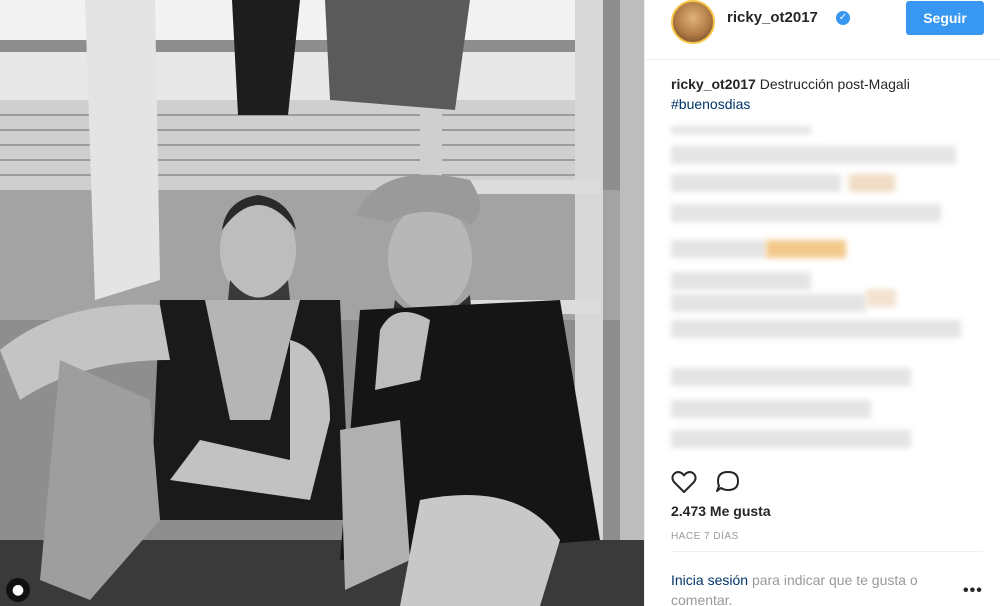 The image size is (1000, 606). Describe the element at coordinates (973, 591) in the screenshot. I see `more-options-icon: •••` at that location.